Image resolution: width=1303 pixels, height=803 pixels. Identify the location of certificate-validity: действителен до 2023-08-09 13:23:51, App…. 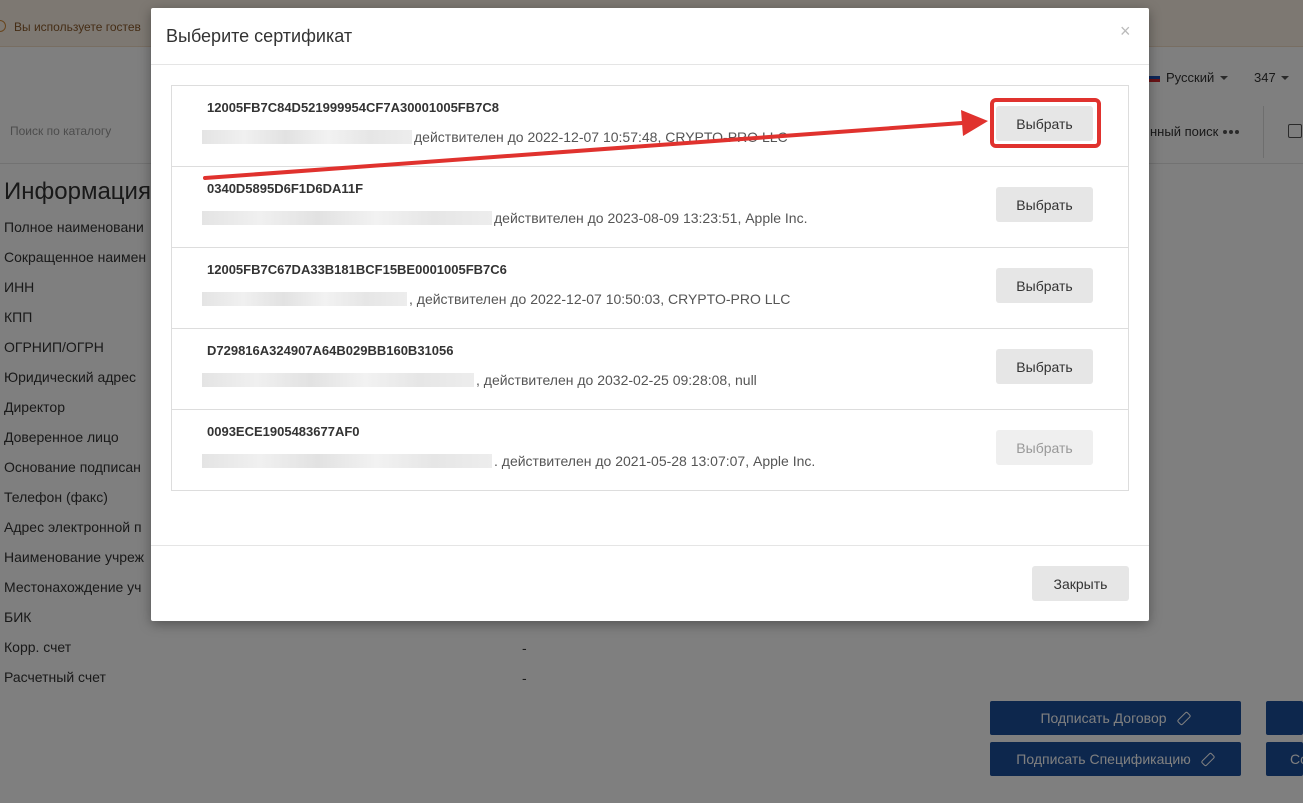
(651, 218).